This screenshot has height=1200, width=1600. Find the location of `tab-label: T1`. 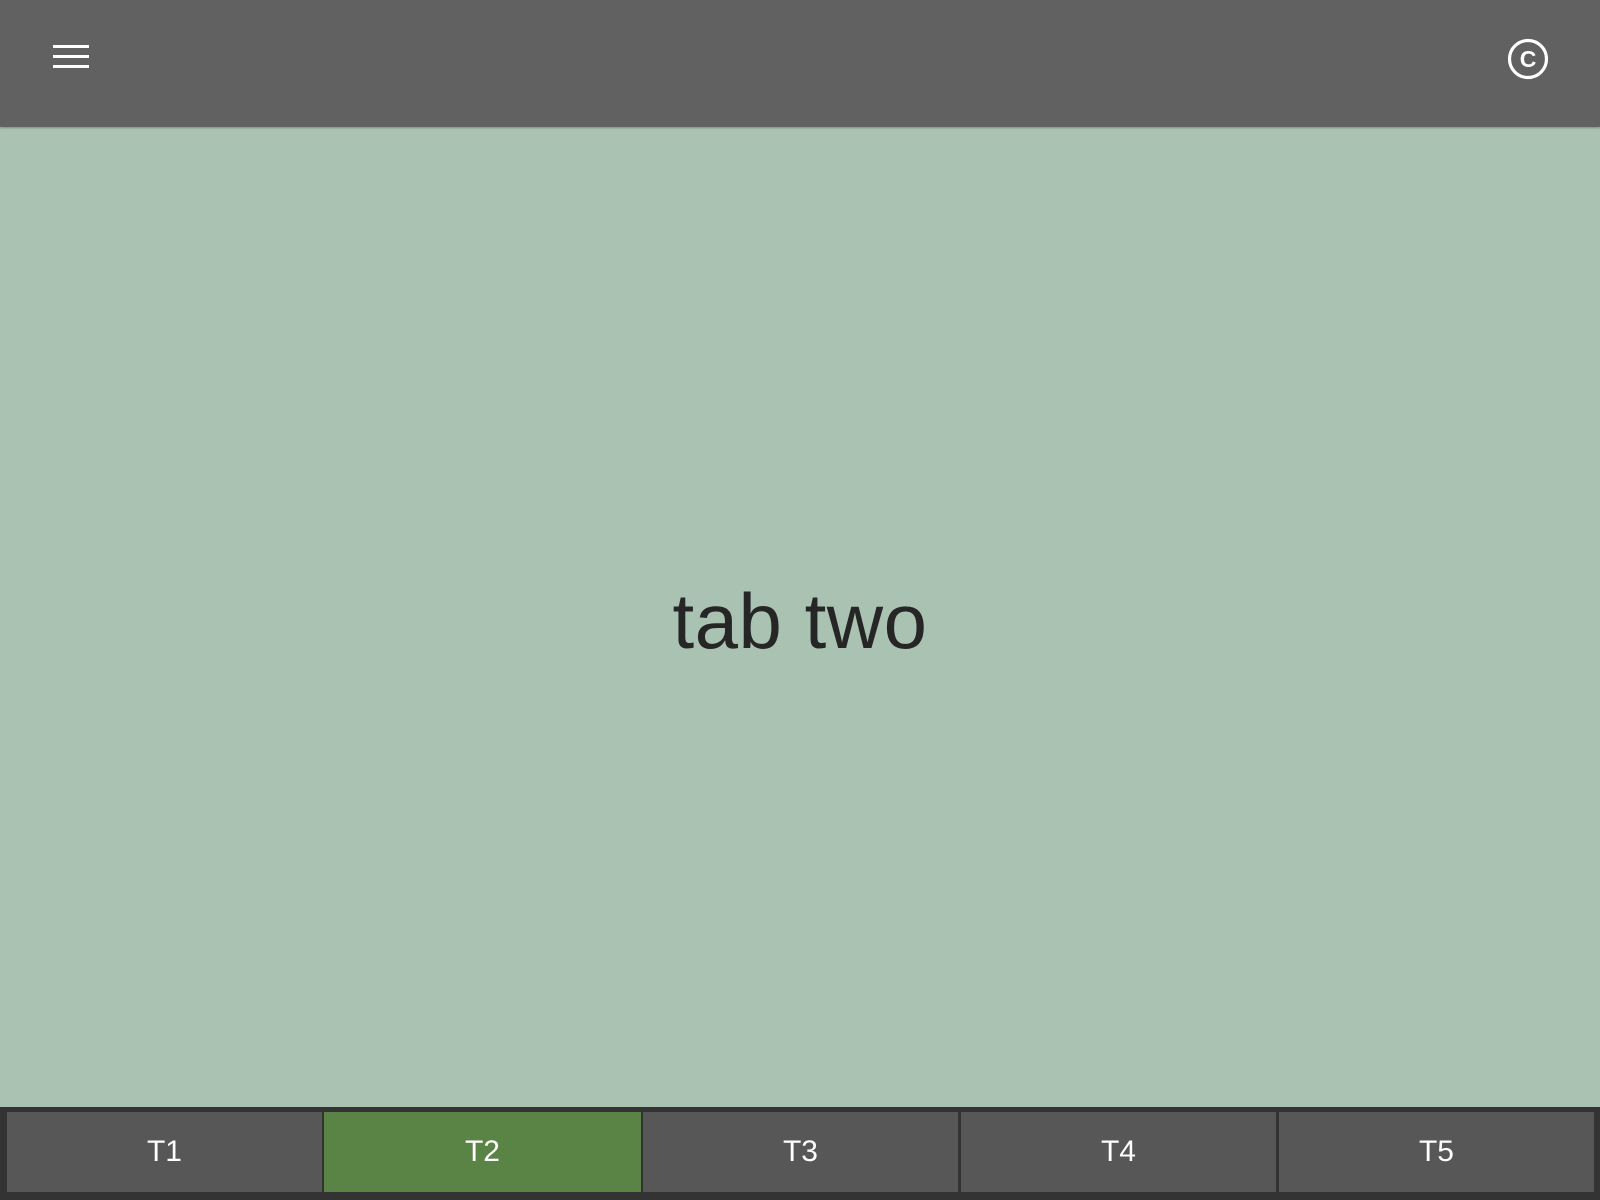

tab-label: T1 is located at coordinates (164, 1151).